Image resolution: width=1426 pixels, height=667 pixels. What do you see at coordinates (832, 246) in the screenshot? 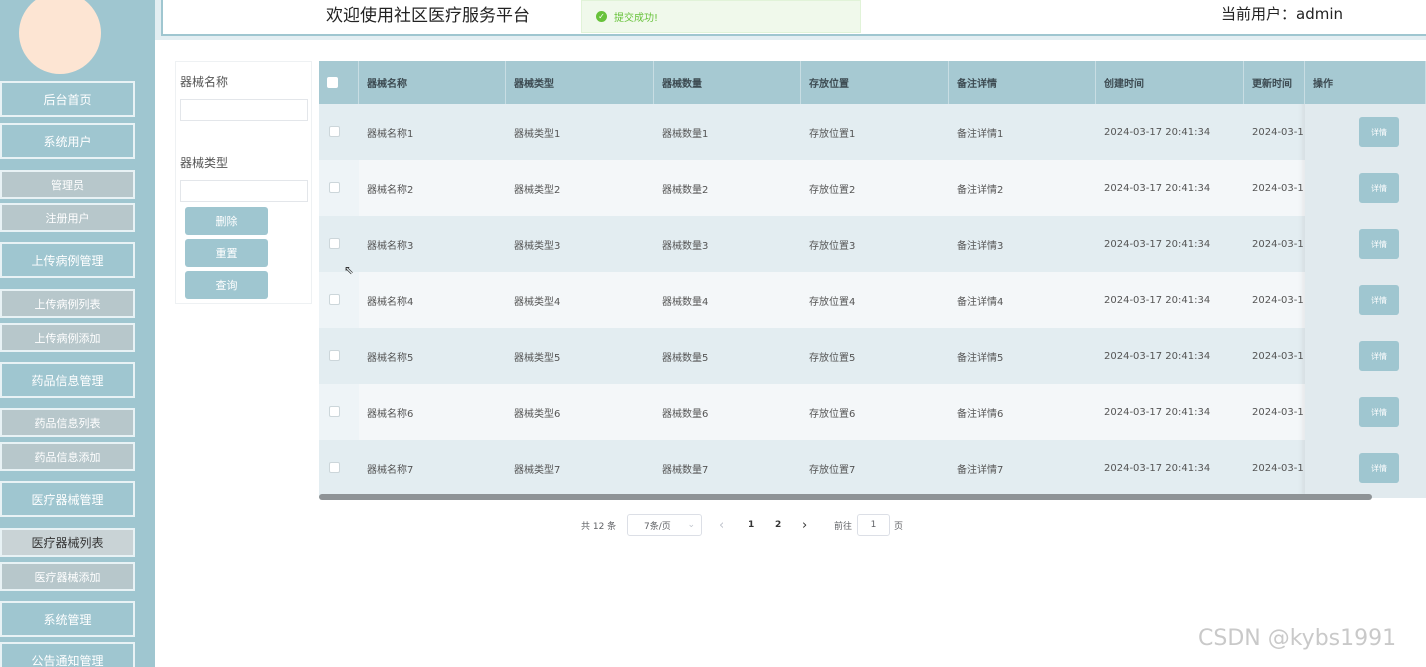
I see `table-cell: 存放位置3` at bounding box center [832, 246].